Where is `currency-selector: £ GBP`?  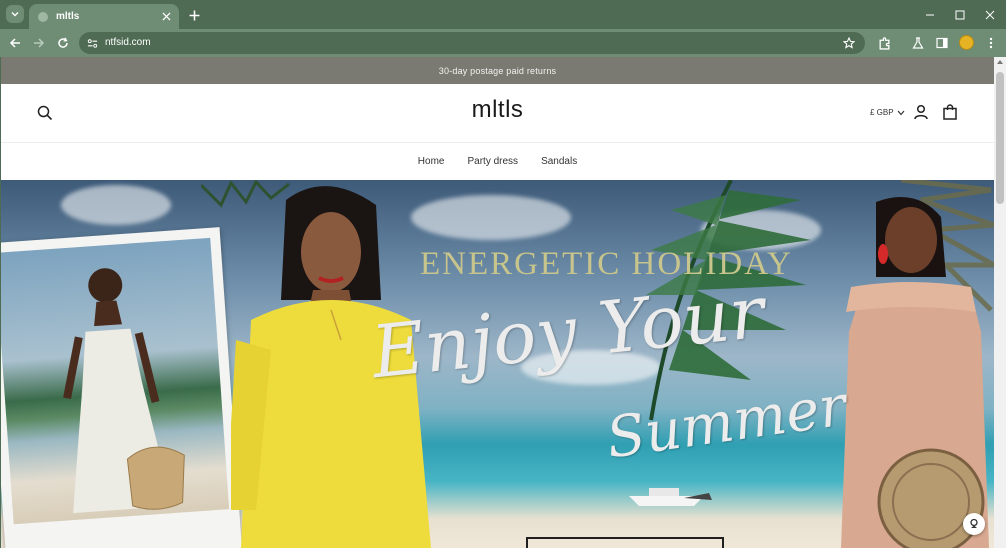
currency-selector: £ GBP is located at coordinates (887, 112).